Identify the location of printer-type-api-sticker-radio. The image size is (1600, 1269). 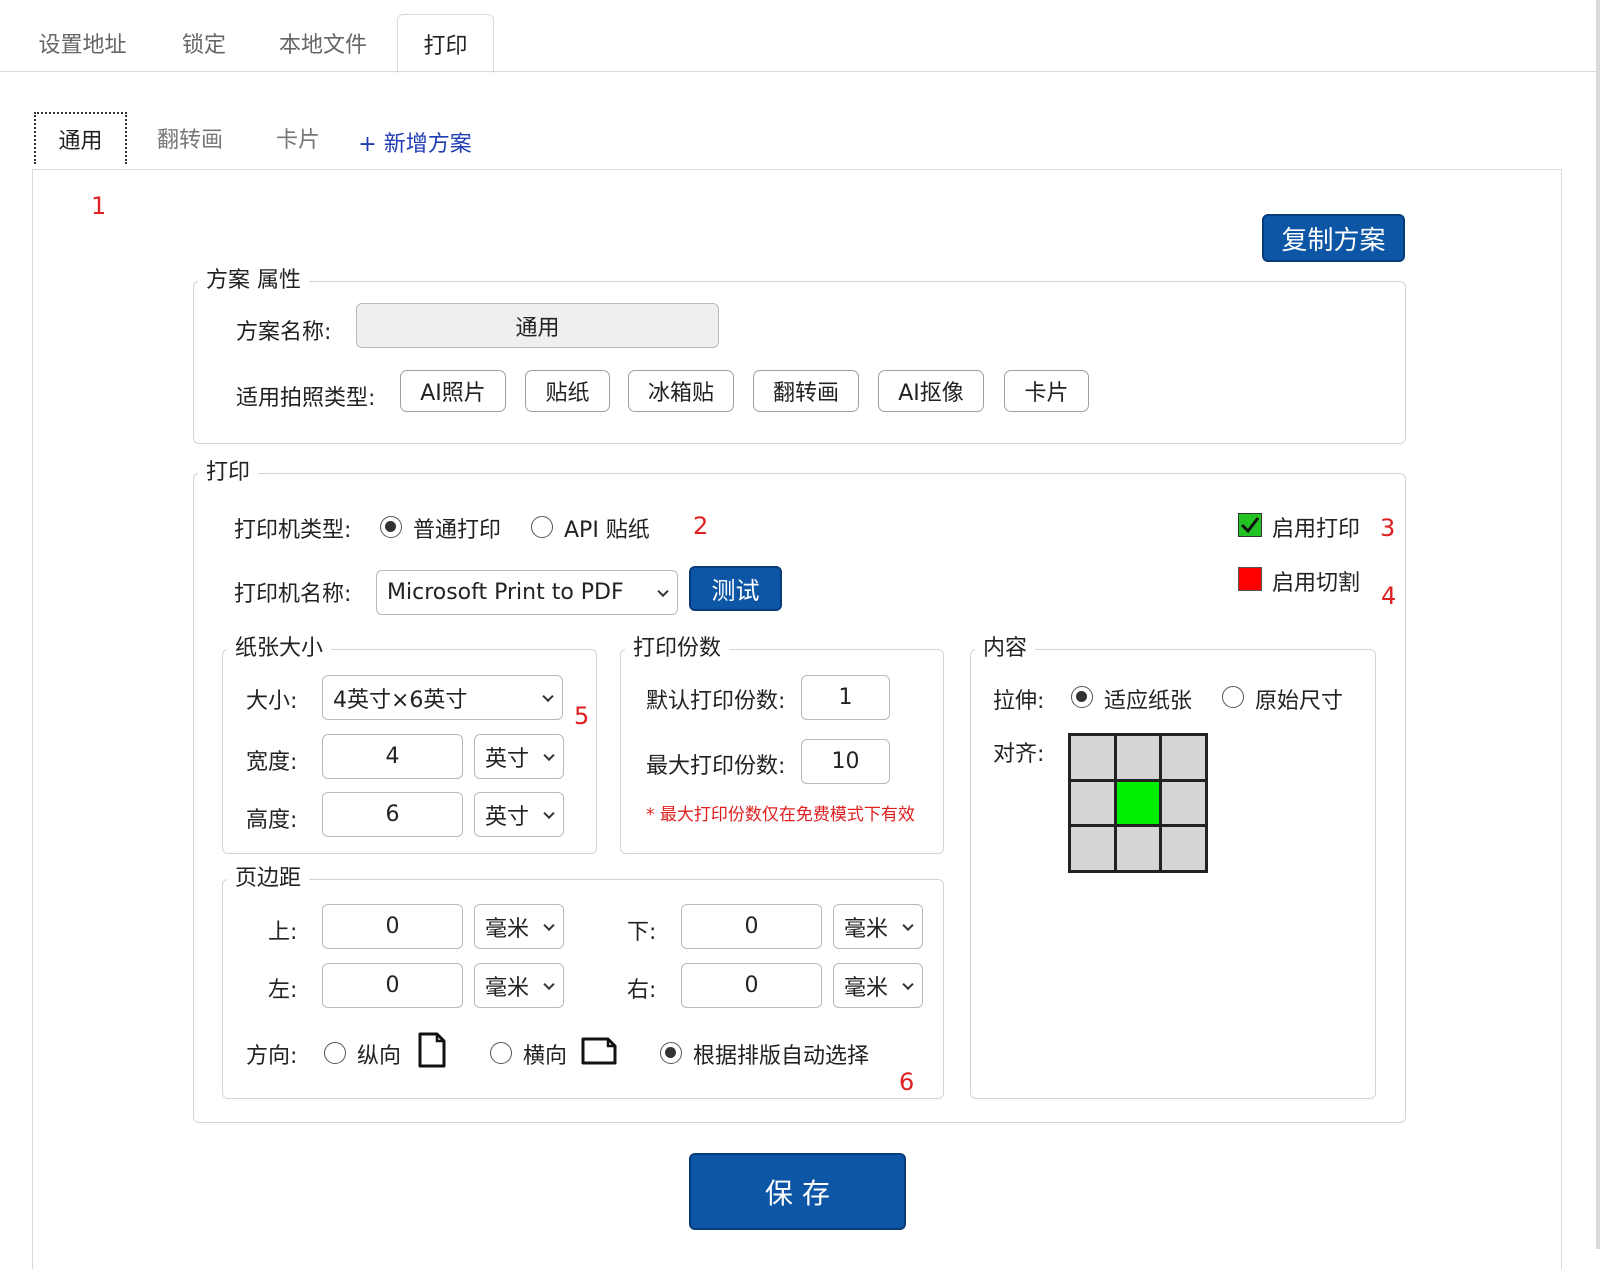
(542, 527).